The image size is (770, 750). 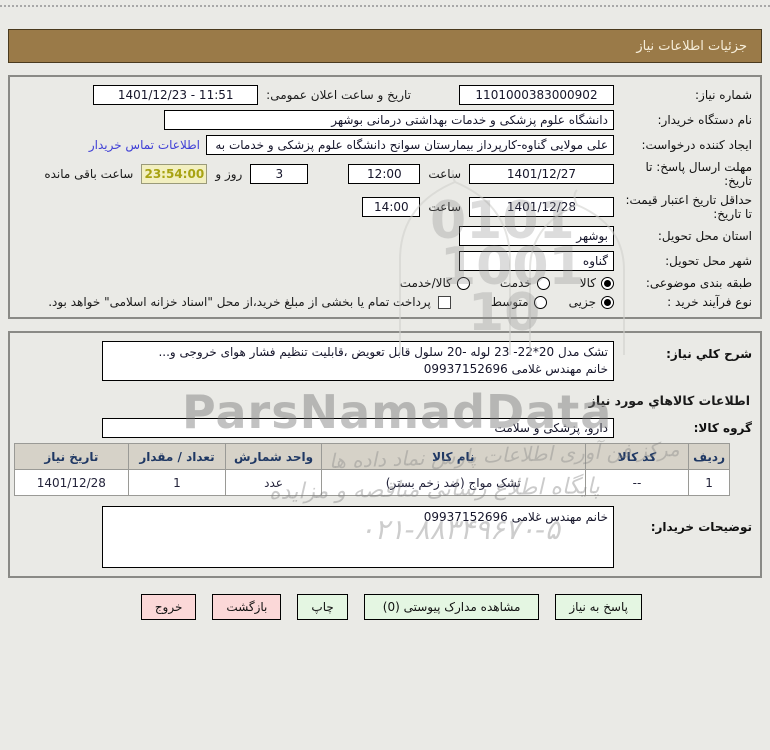 What do you see at coordinates (722, 428) in the screenshot?
I see `goods-group-label: گروه کالا:` at bounding box center [722, 428].